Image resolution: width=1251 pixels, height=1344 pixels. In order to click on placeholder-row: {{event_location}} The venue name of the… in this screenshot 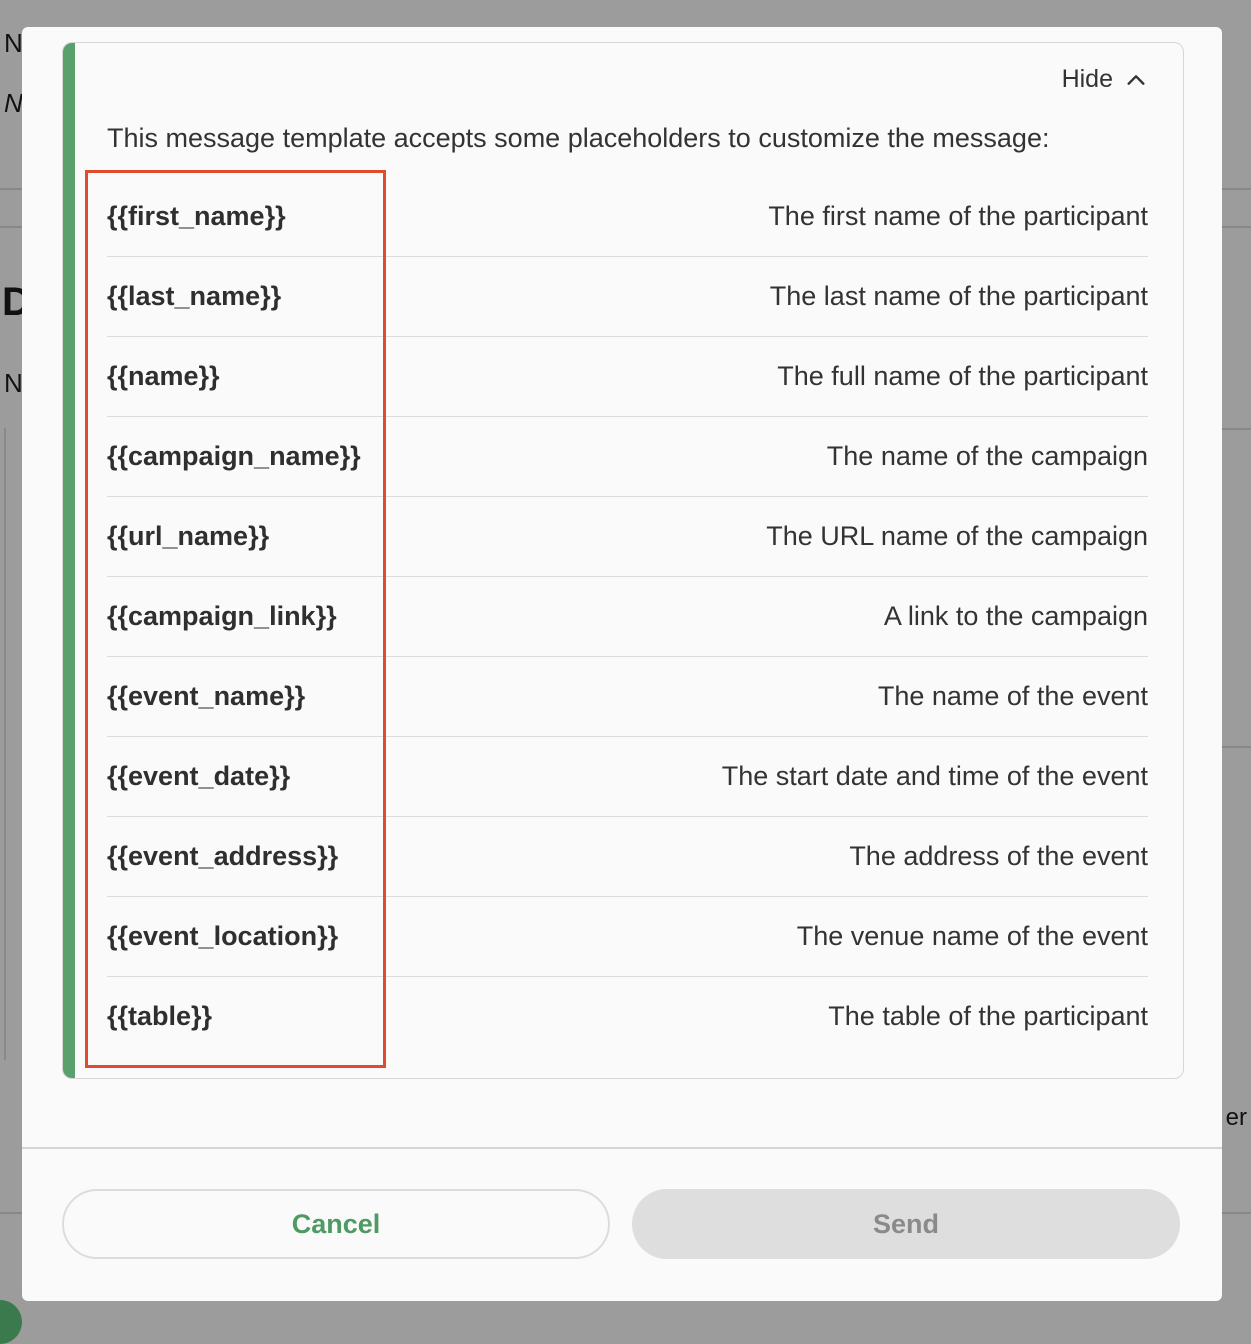, I will do `click(627, 937)`.